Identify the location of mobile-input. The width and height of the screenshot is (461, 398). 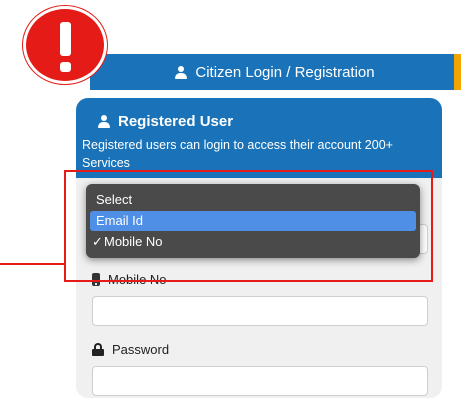
(260, 311).